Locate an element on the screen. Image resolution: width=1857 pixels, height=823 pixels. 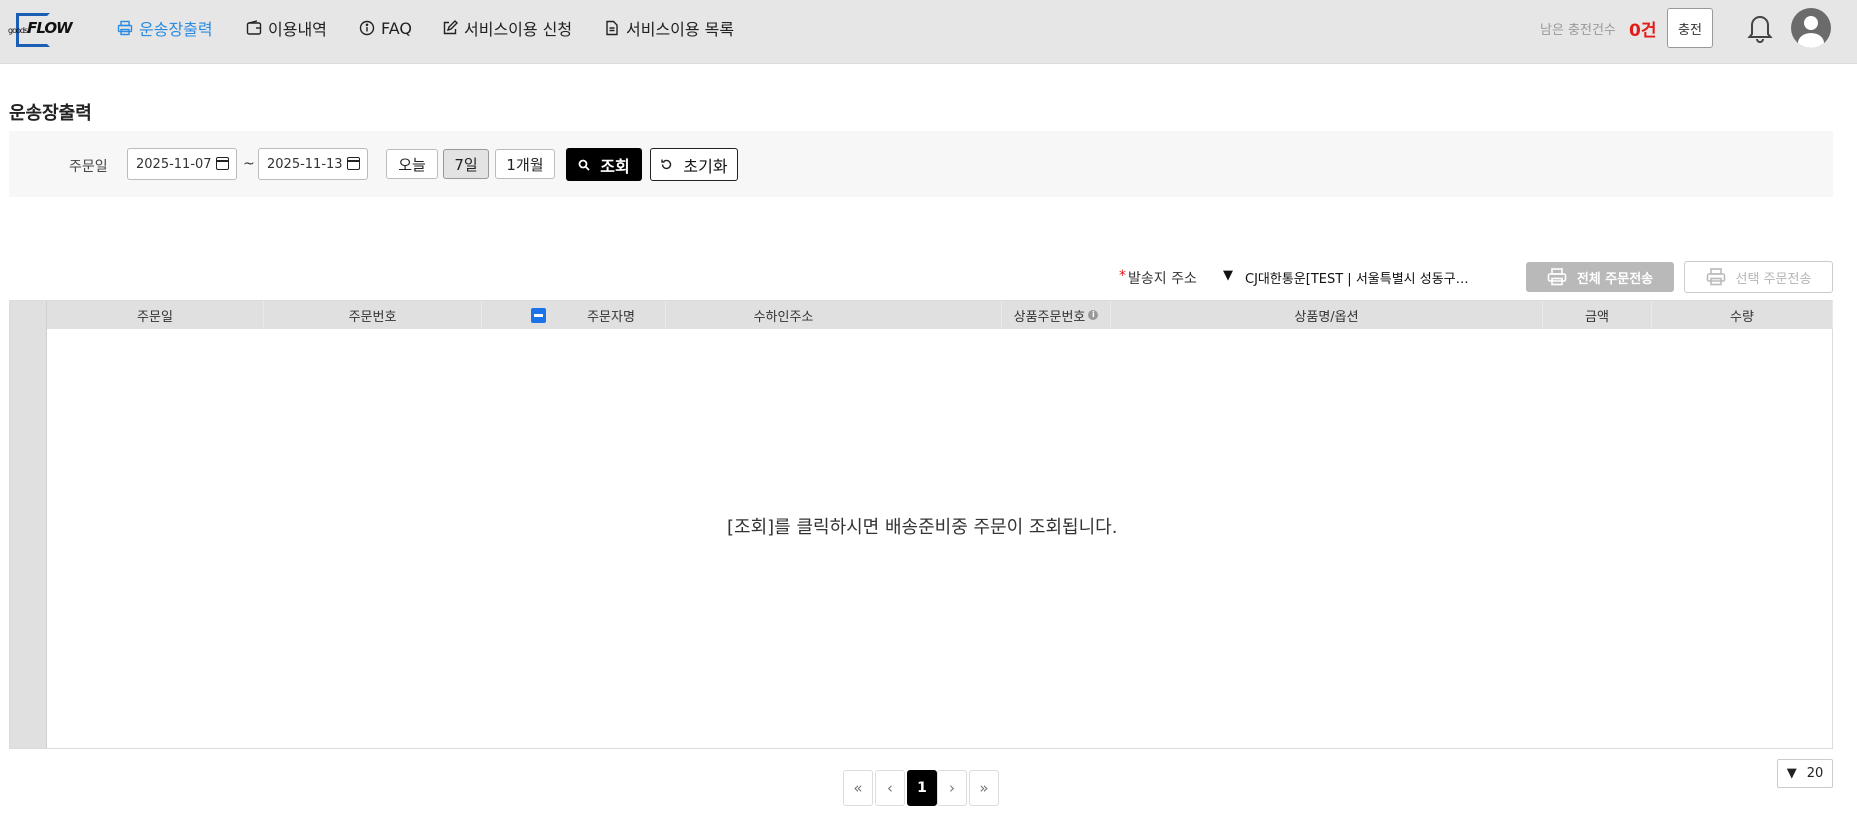
nav-label: 서비스이용 목록 is located at coordinates (680, 29).